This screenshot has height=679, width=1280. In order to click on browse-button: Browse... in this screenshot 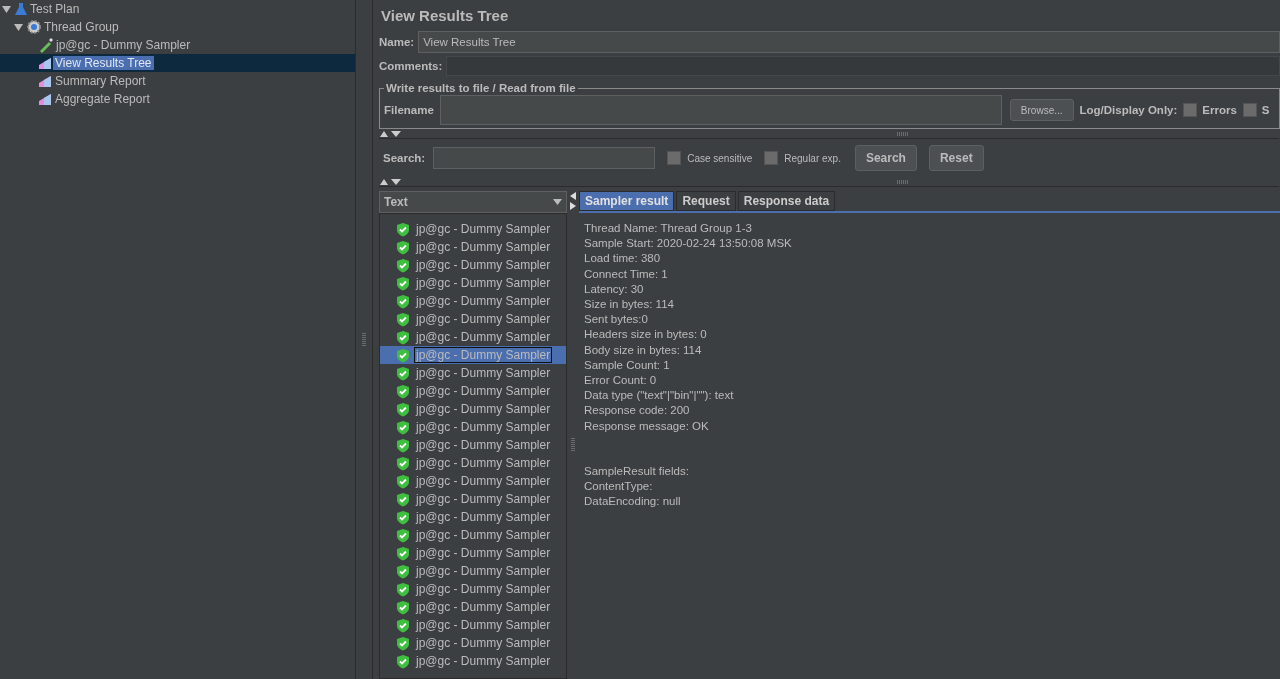, I will do `click(1041, 110)`.